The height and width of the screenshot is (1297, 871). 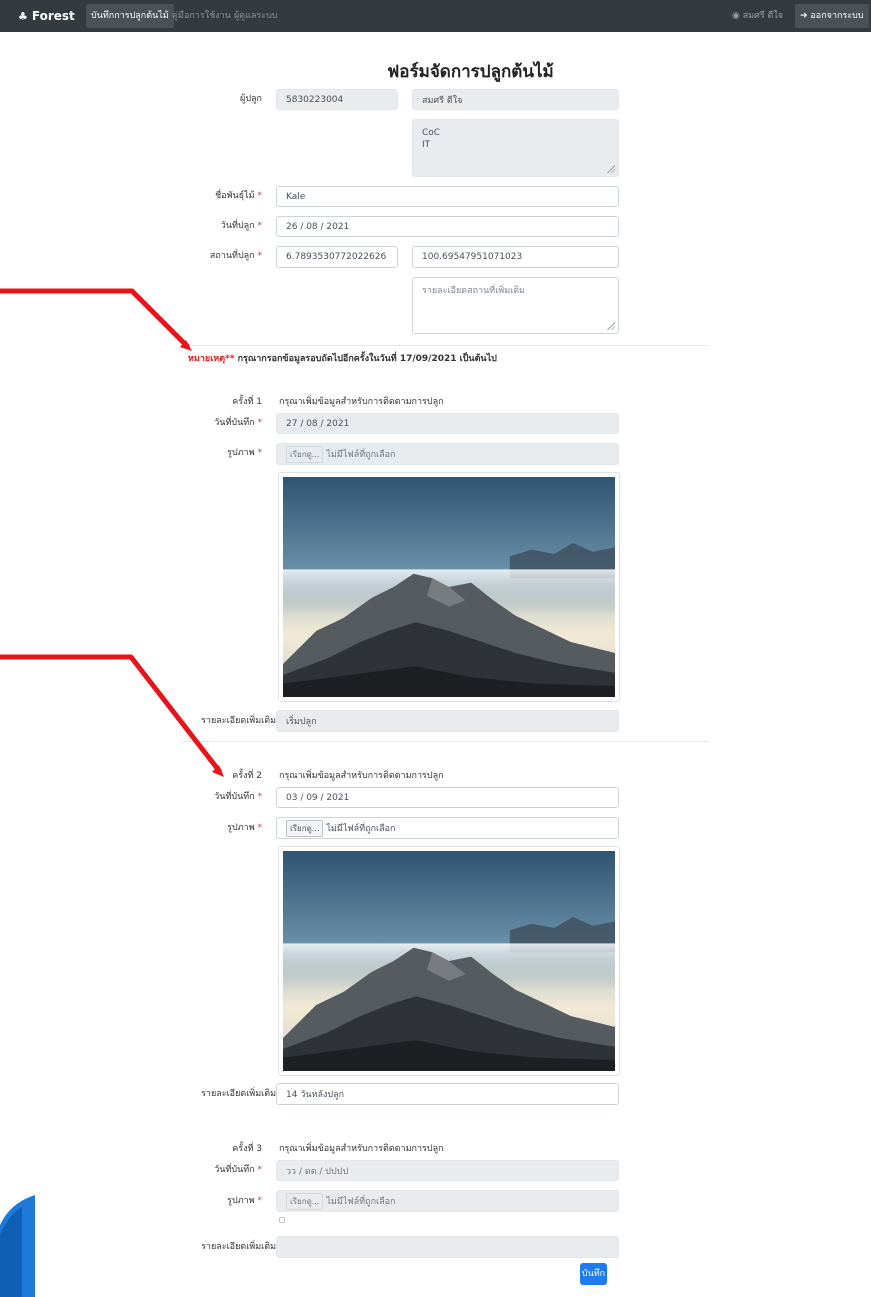 I want to click on location-detail-placeholder: รายละเอียดสถานที่เพิ่มเติม, so click(x=473, y=291).